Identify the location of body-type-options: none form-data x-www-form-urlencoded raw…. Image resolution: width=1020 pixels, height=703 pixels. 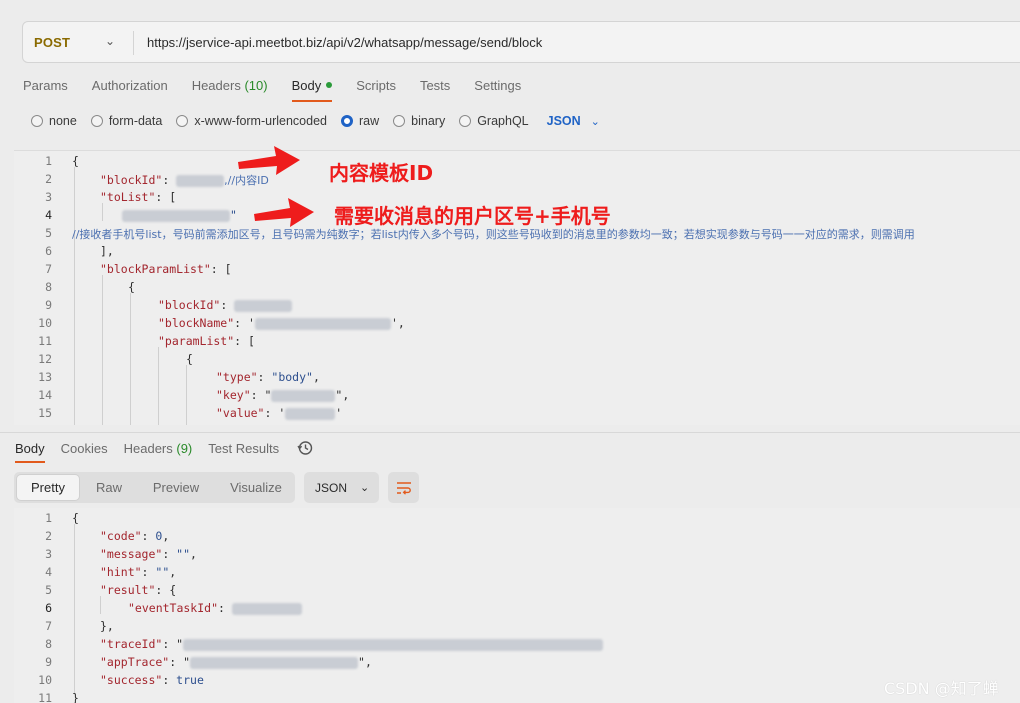
(315, 121).